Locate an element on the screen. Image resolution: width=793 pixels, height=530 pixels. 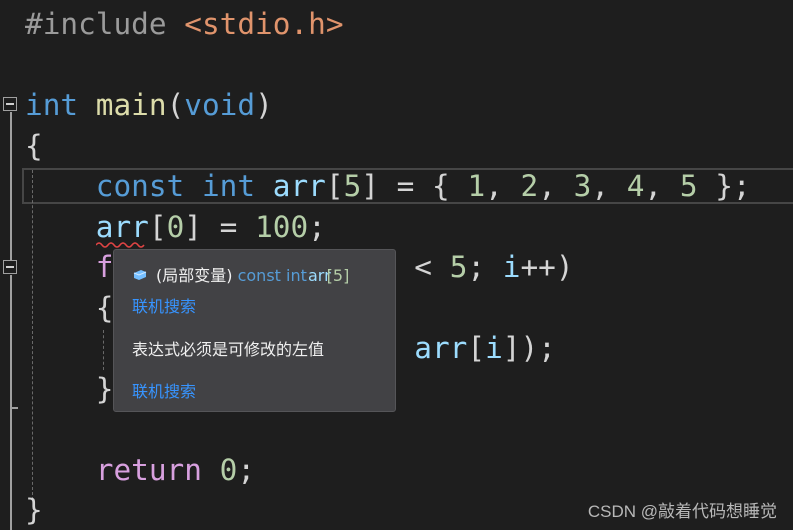
code-token: ] = { is located at coordinates (414, 186).